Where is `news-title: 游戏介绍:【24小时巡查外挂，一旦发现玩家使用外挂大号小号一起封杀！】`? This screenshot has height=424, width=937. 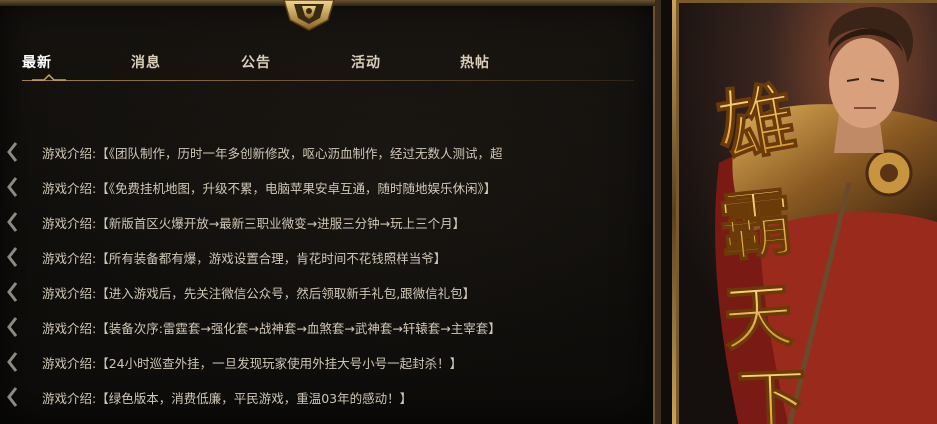
news-title: 游戏介绍:【24小时巡查外挂，一旦发现玩家使用外挂大号小号一起封杀！】 is located at coordinates (252, 363).